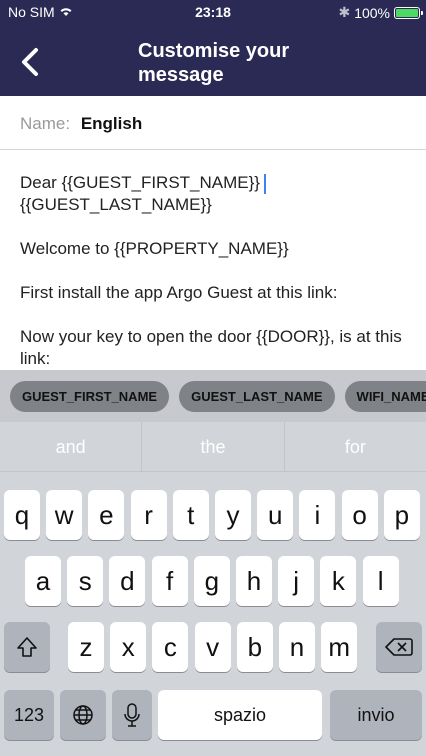  What do you see at coordinates (212, 647) in the screenshot?
I see `key-v: v` at bounding box center [212, 647].